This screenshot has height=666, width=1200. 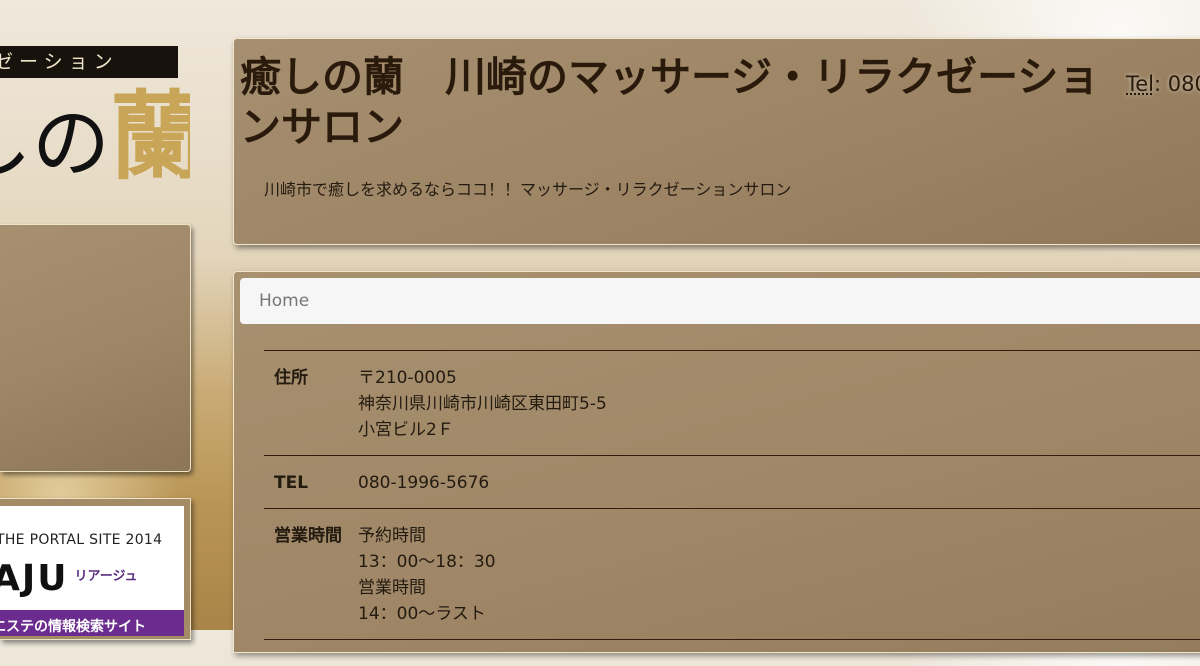 I want to click on table-row: 住所 〒210-0005 神奈川県川崎市川崎区東田町5-5 小宮ビル2Ｆ, so click(x=732, y=403).